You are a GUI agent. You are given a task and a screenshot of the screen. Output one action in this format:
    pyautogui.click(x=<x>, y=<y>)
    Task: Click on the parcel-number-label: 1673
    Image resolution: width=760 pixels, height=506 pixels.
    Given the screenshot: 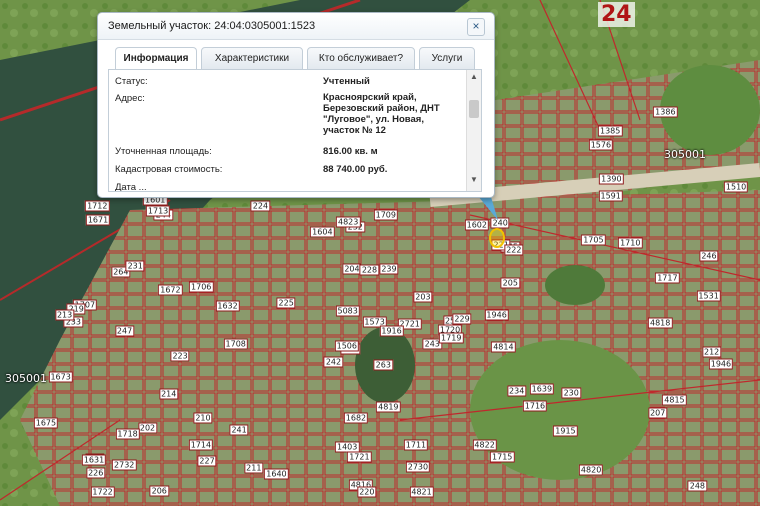 What is the action you would take?
    pyautogui.click(x=60, y=377)
    